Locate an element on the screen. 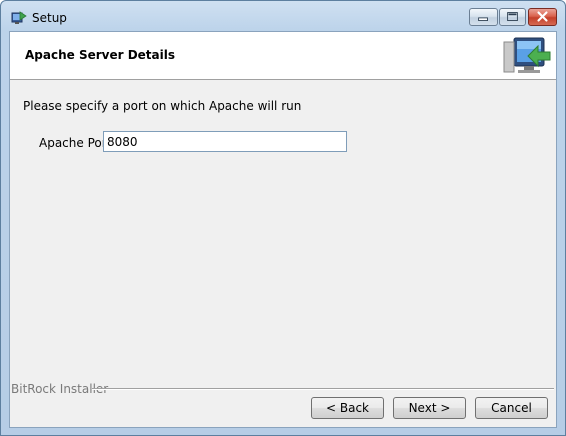 Image resolution: width=566 pixels, height=436 pixels. page-title: Apache Server Details is located at coordinates (100, 55).